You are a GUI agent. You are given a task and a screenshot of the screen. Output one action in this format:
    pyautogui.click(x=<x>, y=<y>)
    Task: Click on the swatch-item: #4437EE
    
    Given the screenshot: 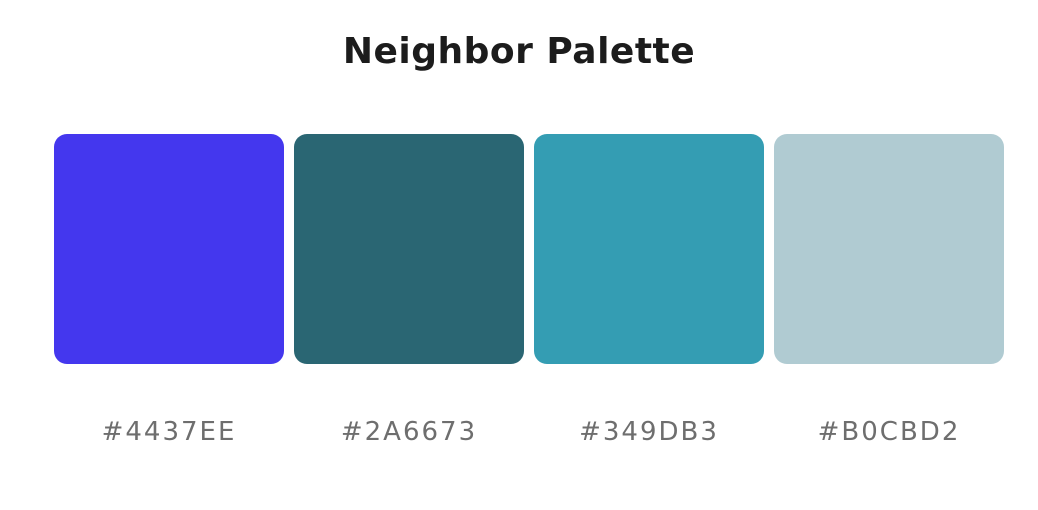 What is the action you would take?
    pyautogui.click(x=169, y=291)
    